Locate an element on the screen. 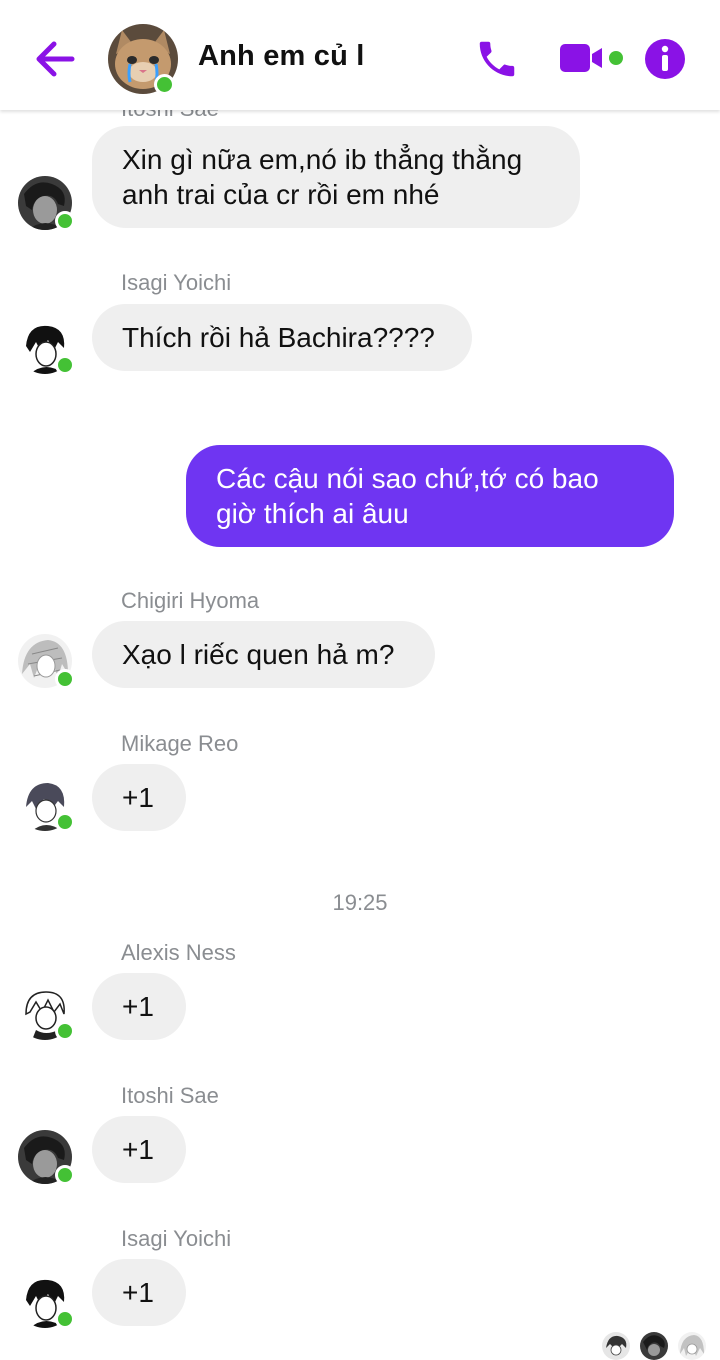 This screenshot has height=1360, width=720. timestamp-divider: 19:25 is located at coordinates (360, 902).